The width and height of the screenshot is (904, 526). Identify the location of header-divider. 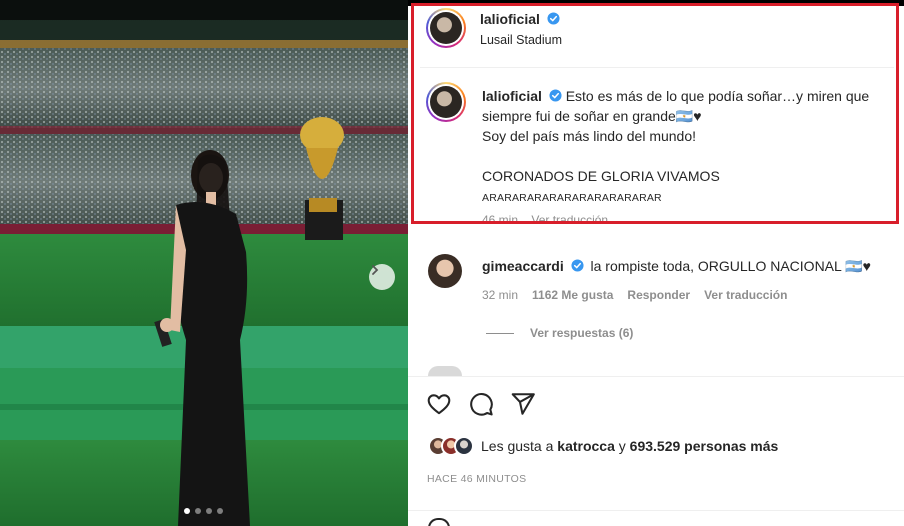
(657, 67).